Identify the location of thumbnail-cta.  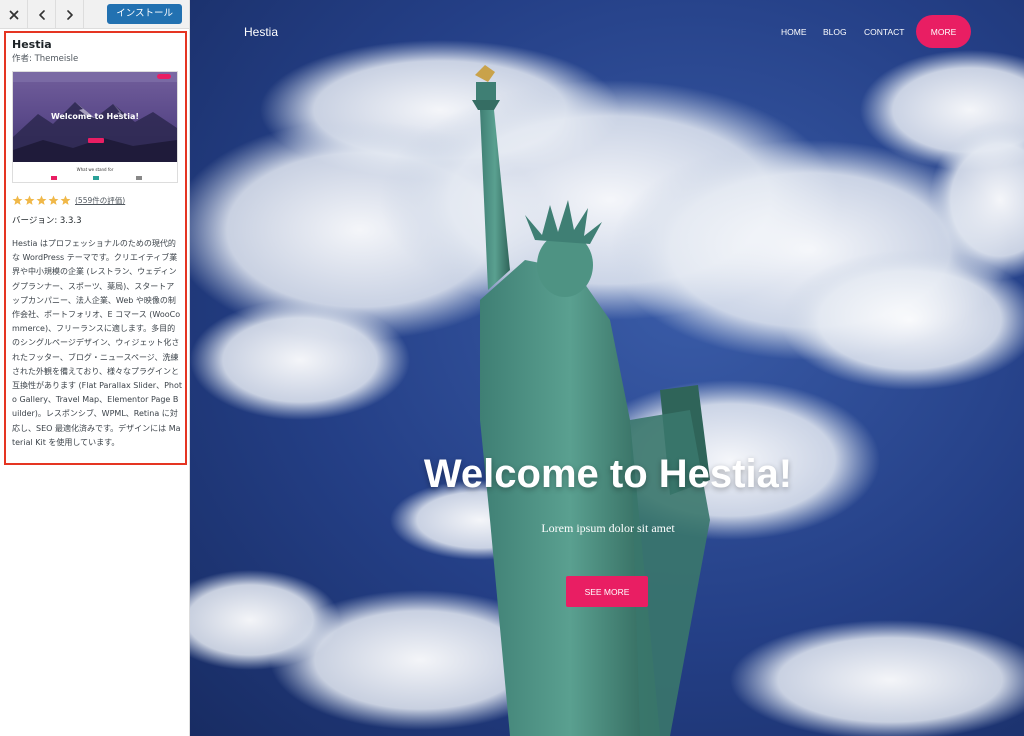
(96, 140).